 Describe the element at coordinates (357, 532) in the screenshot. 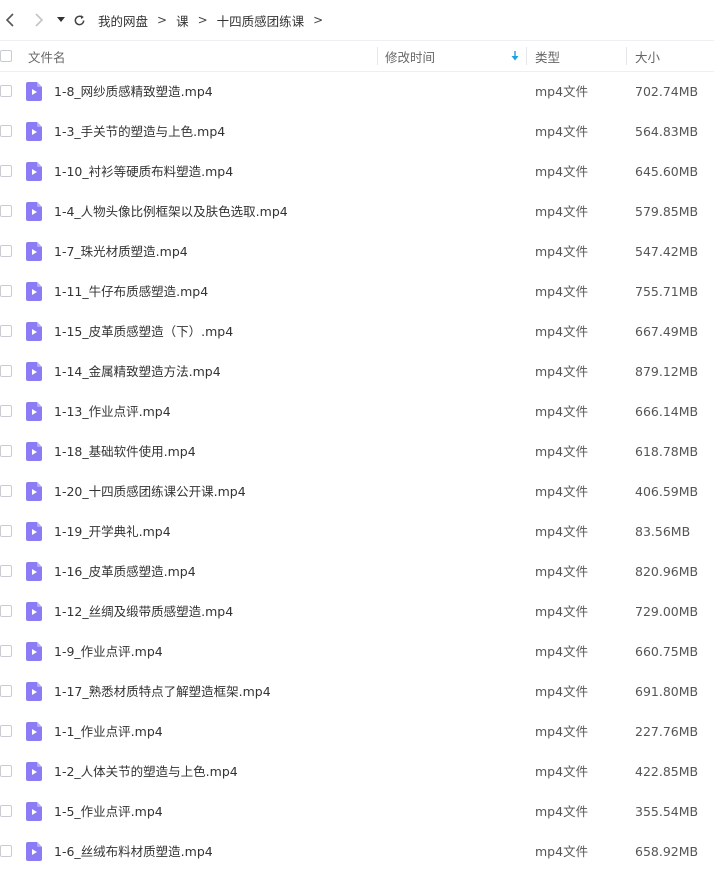

I see `file-row: 1-19_开学典礼.mp4 mp4文件 83.56MB` at that location.